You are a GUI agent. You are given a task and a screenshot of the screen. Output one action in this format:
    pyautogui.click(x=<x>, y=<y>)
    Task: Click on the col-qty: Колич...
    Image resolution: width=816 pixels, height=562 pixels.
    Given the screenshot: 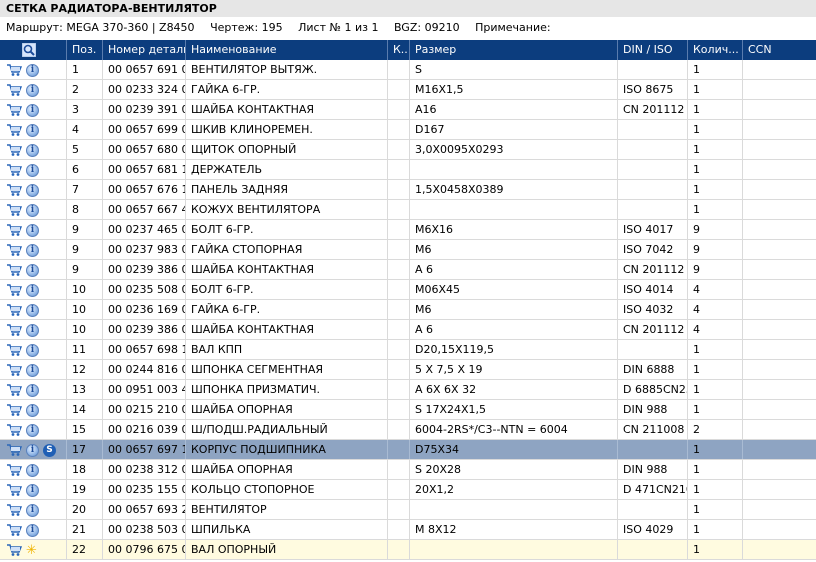 What is the action you would take?
    pyautogui.click(x=715, y=50)
    